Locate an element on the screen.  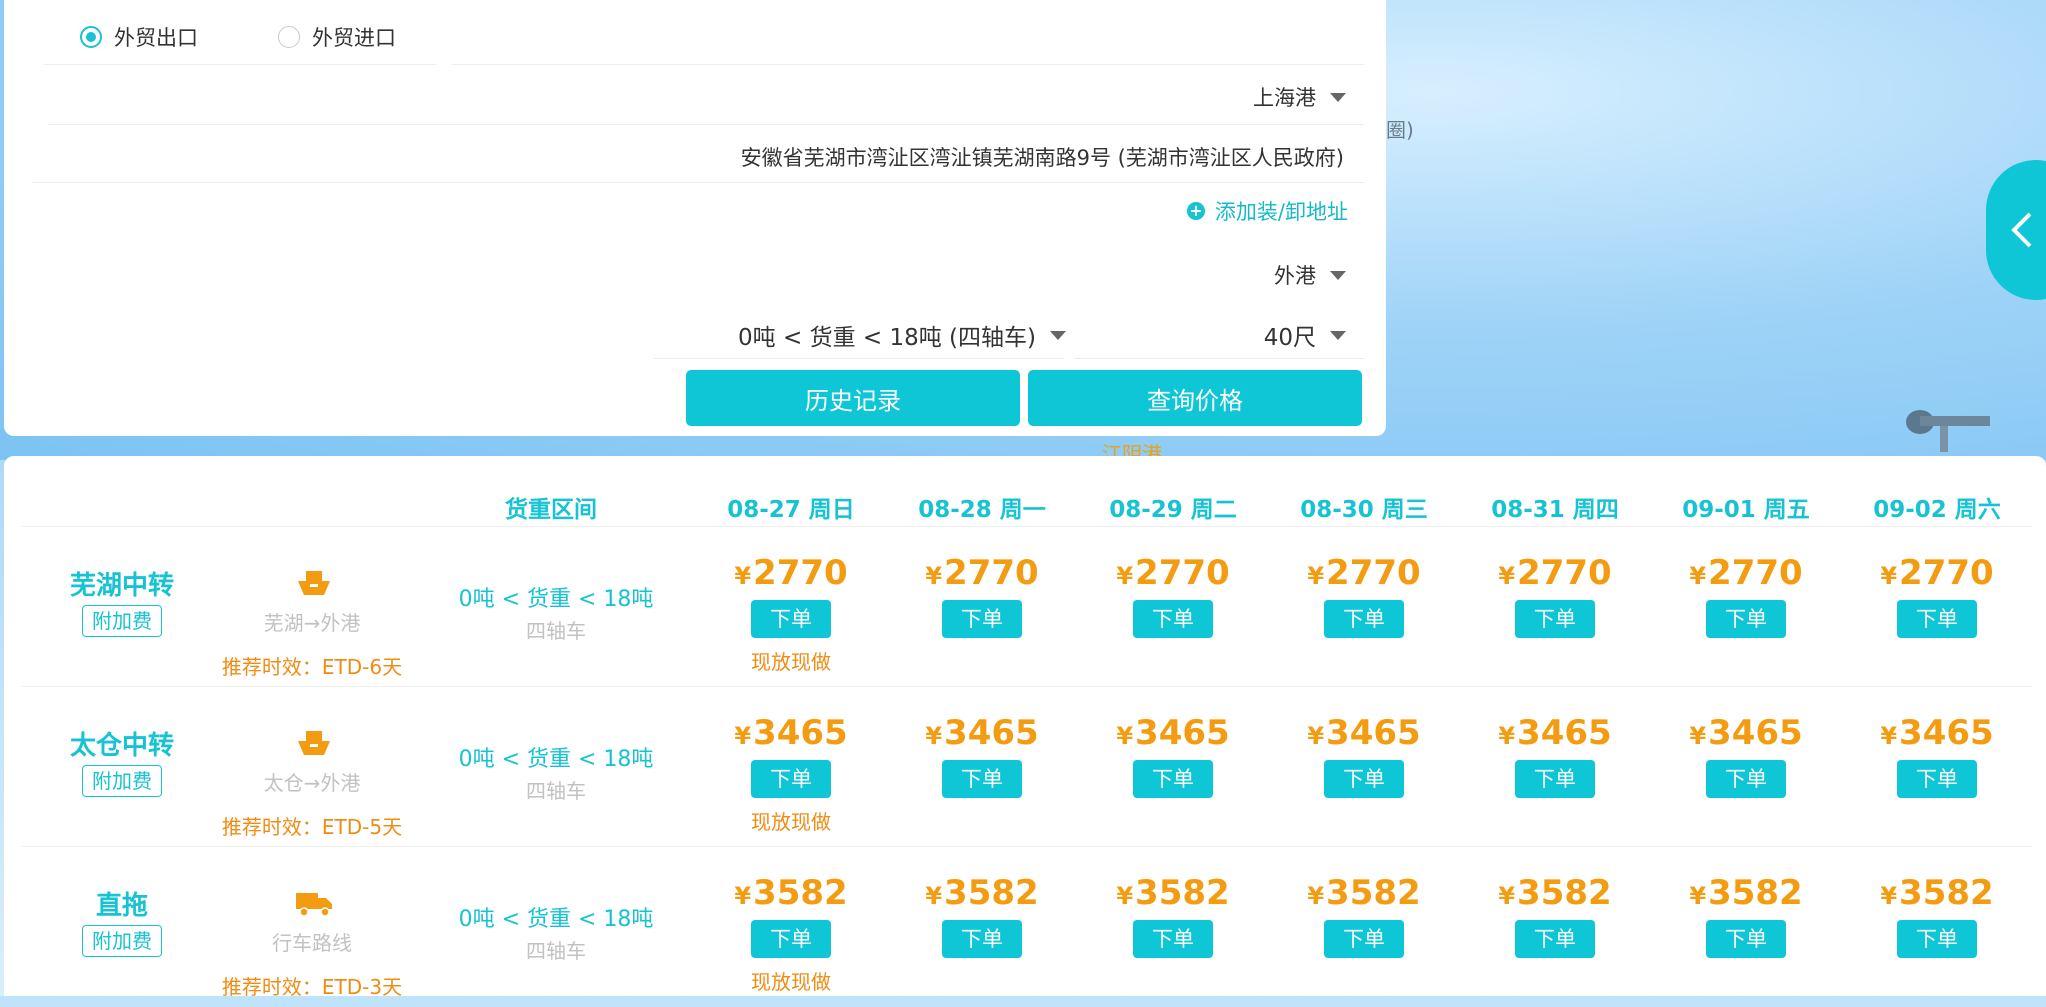
date-header: 08-31 周四 is located at coordinates (1555, 510).